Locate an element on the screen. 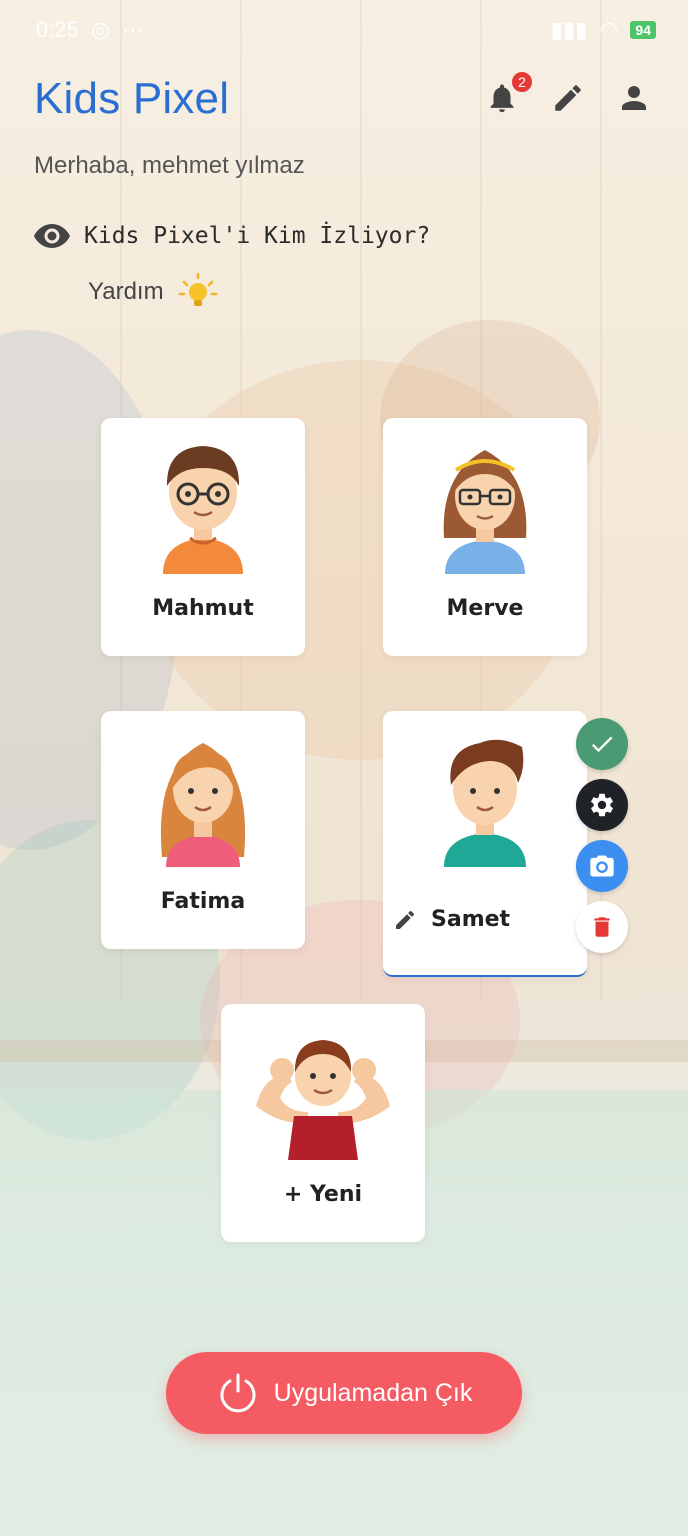  power-icon is located at coordinates (238, 1393).